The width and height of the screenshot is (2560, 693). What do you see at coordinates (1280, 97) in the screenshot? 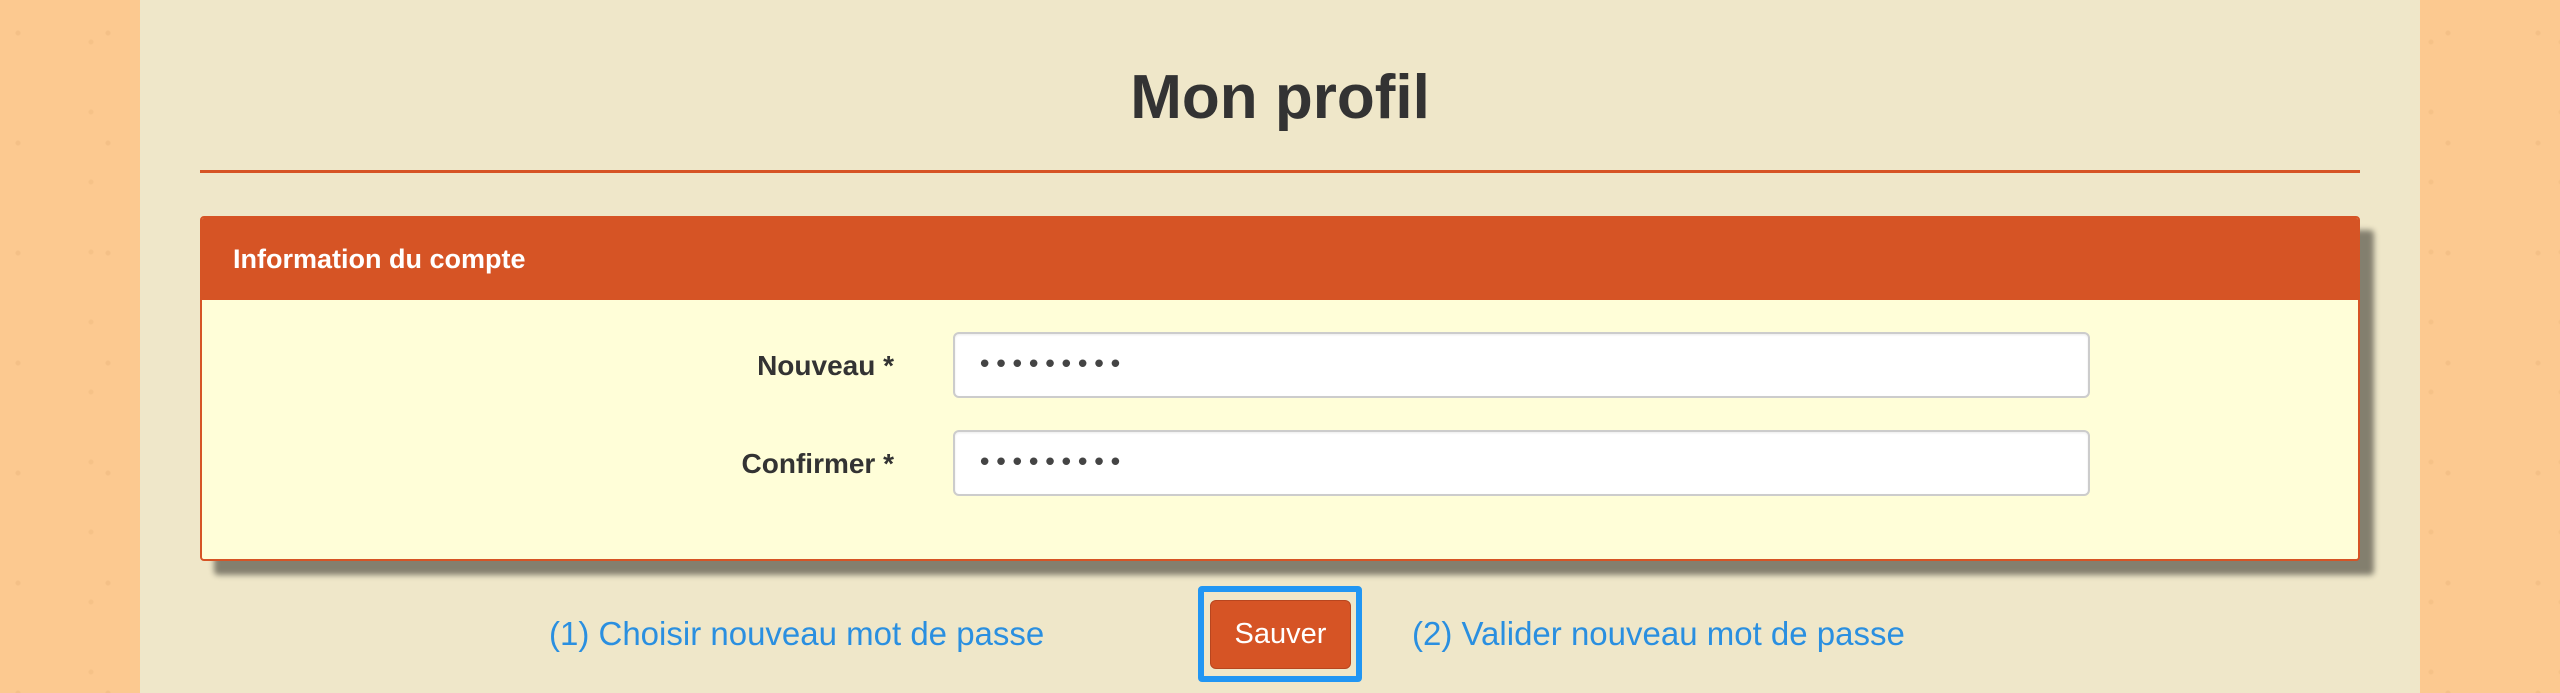
I see `page-title: Mon profil` at bounding box center [1280, 97].